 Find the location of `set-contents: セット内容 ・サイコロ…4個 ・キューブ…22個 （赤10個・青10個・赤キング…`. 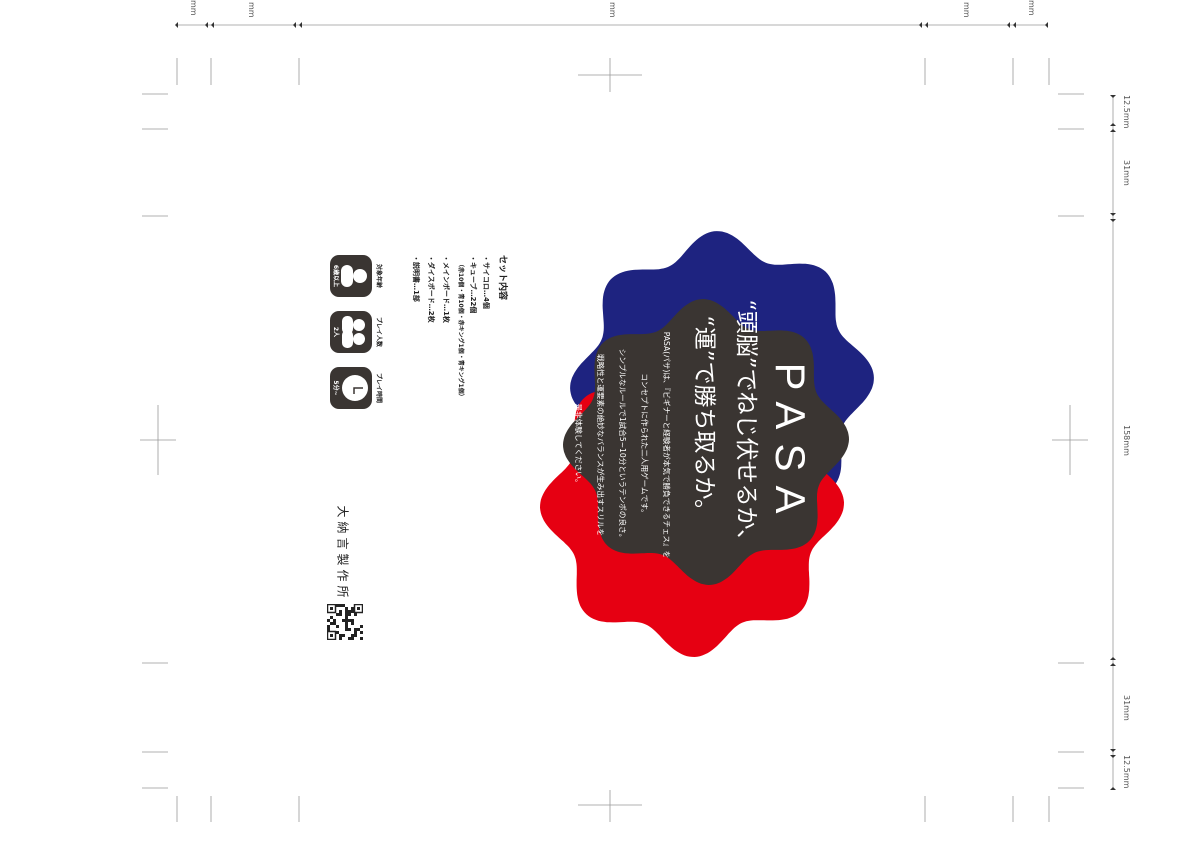

set-contents: セット内容 ・サイコロ…4個 ・キューブ…22個 （赤10個・青10個・赤キング… is located at coordinates (420, 340).